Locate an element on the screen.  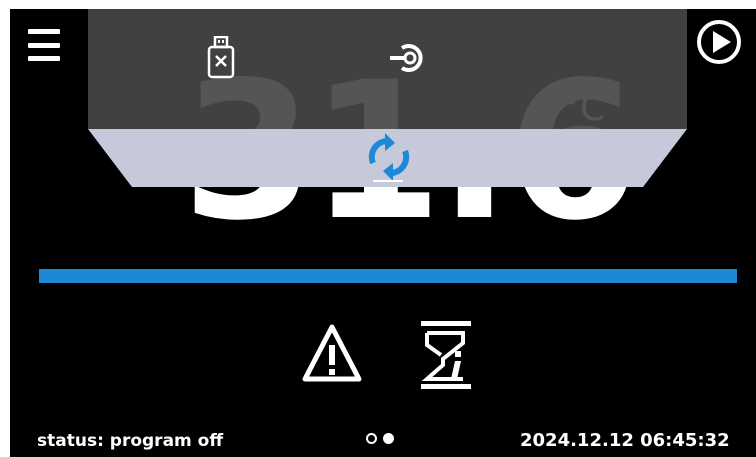
sync-drawer is located at coordinates (387, 158).